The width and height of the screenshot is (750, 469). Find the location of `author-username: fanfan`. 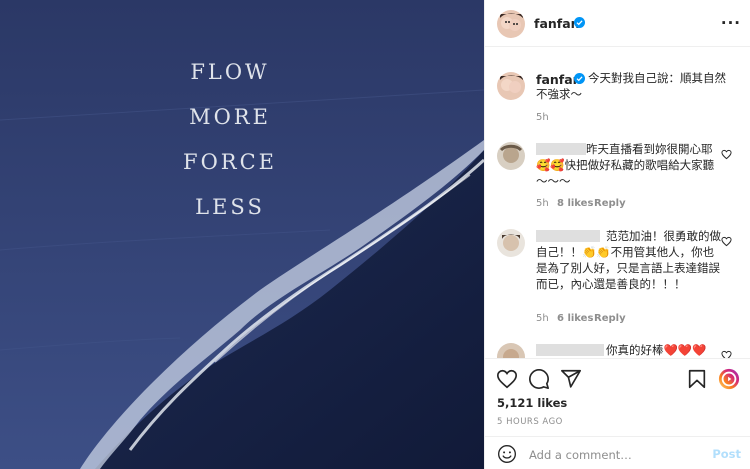

author-username: fanfan is located at coordinates (557, 23).